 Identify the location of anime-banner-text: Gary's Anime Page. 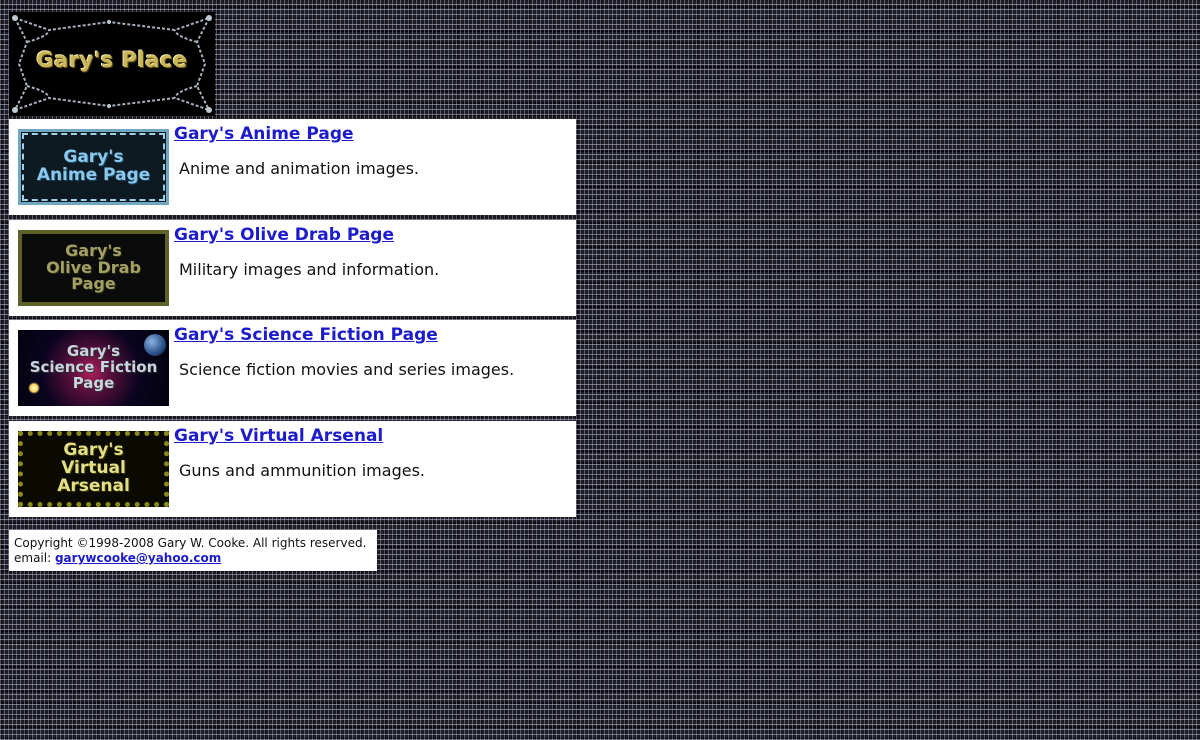
(93, 166).